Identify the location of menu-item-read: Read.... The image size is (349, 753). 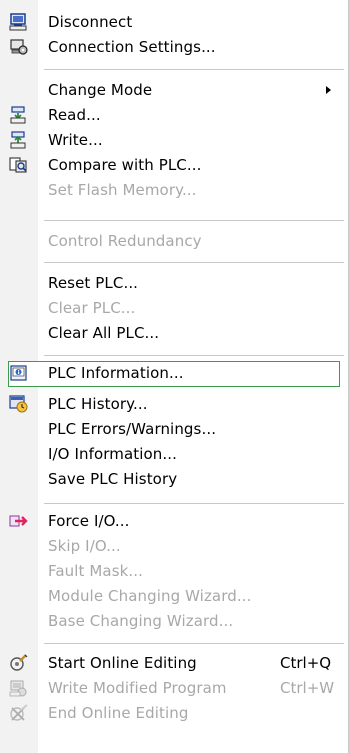
(174, 115).